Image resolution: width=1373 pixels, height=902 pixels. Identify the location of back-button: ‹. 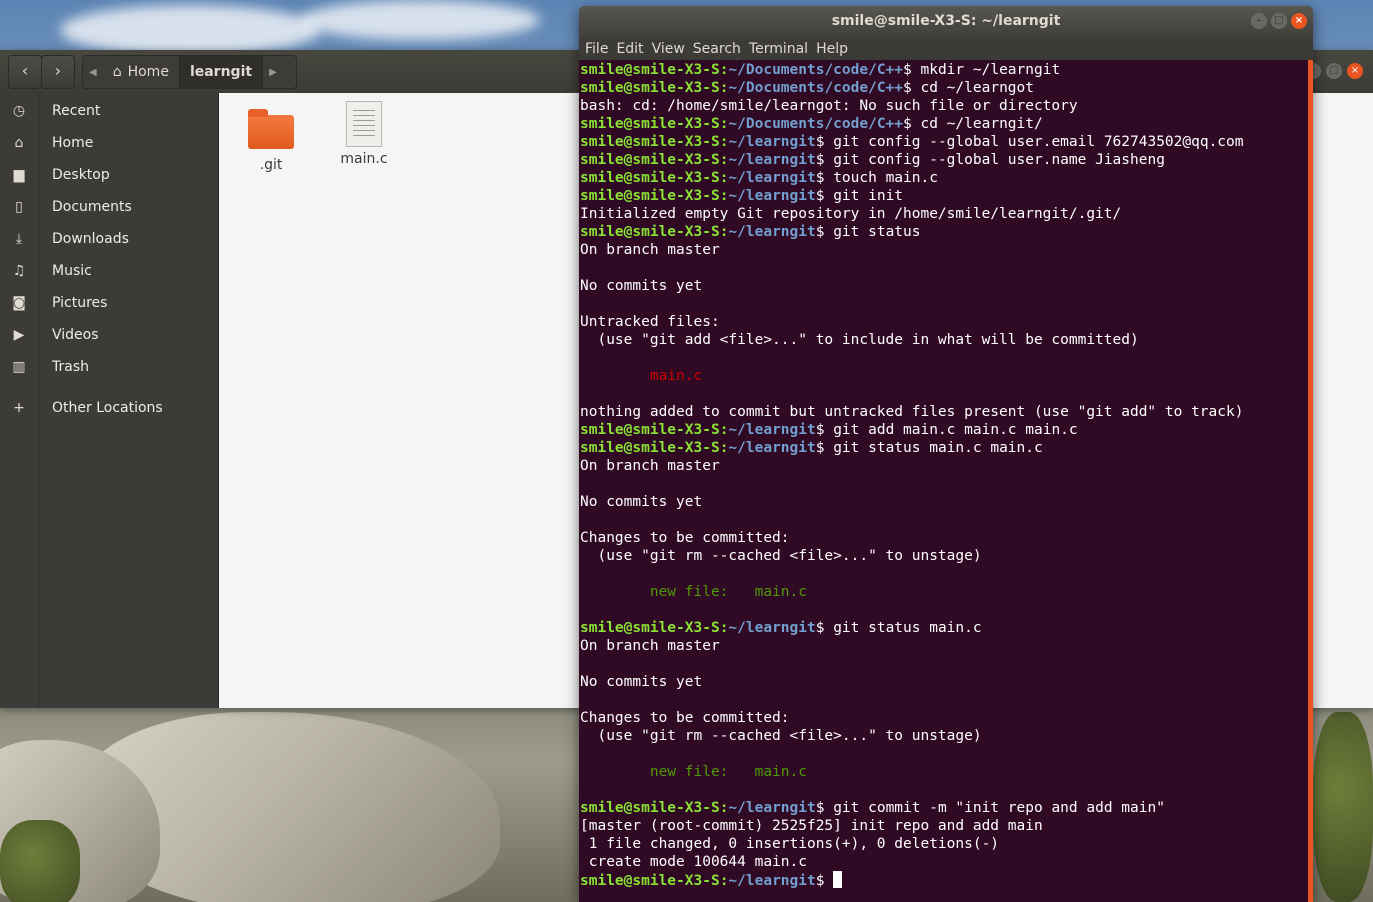
(25, 72).